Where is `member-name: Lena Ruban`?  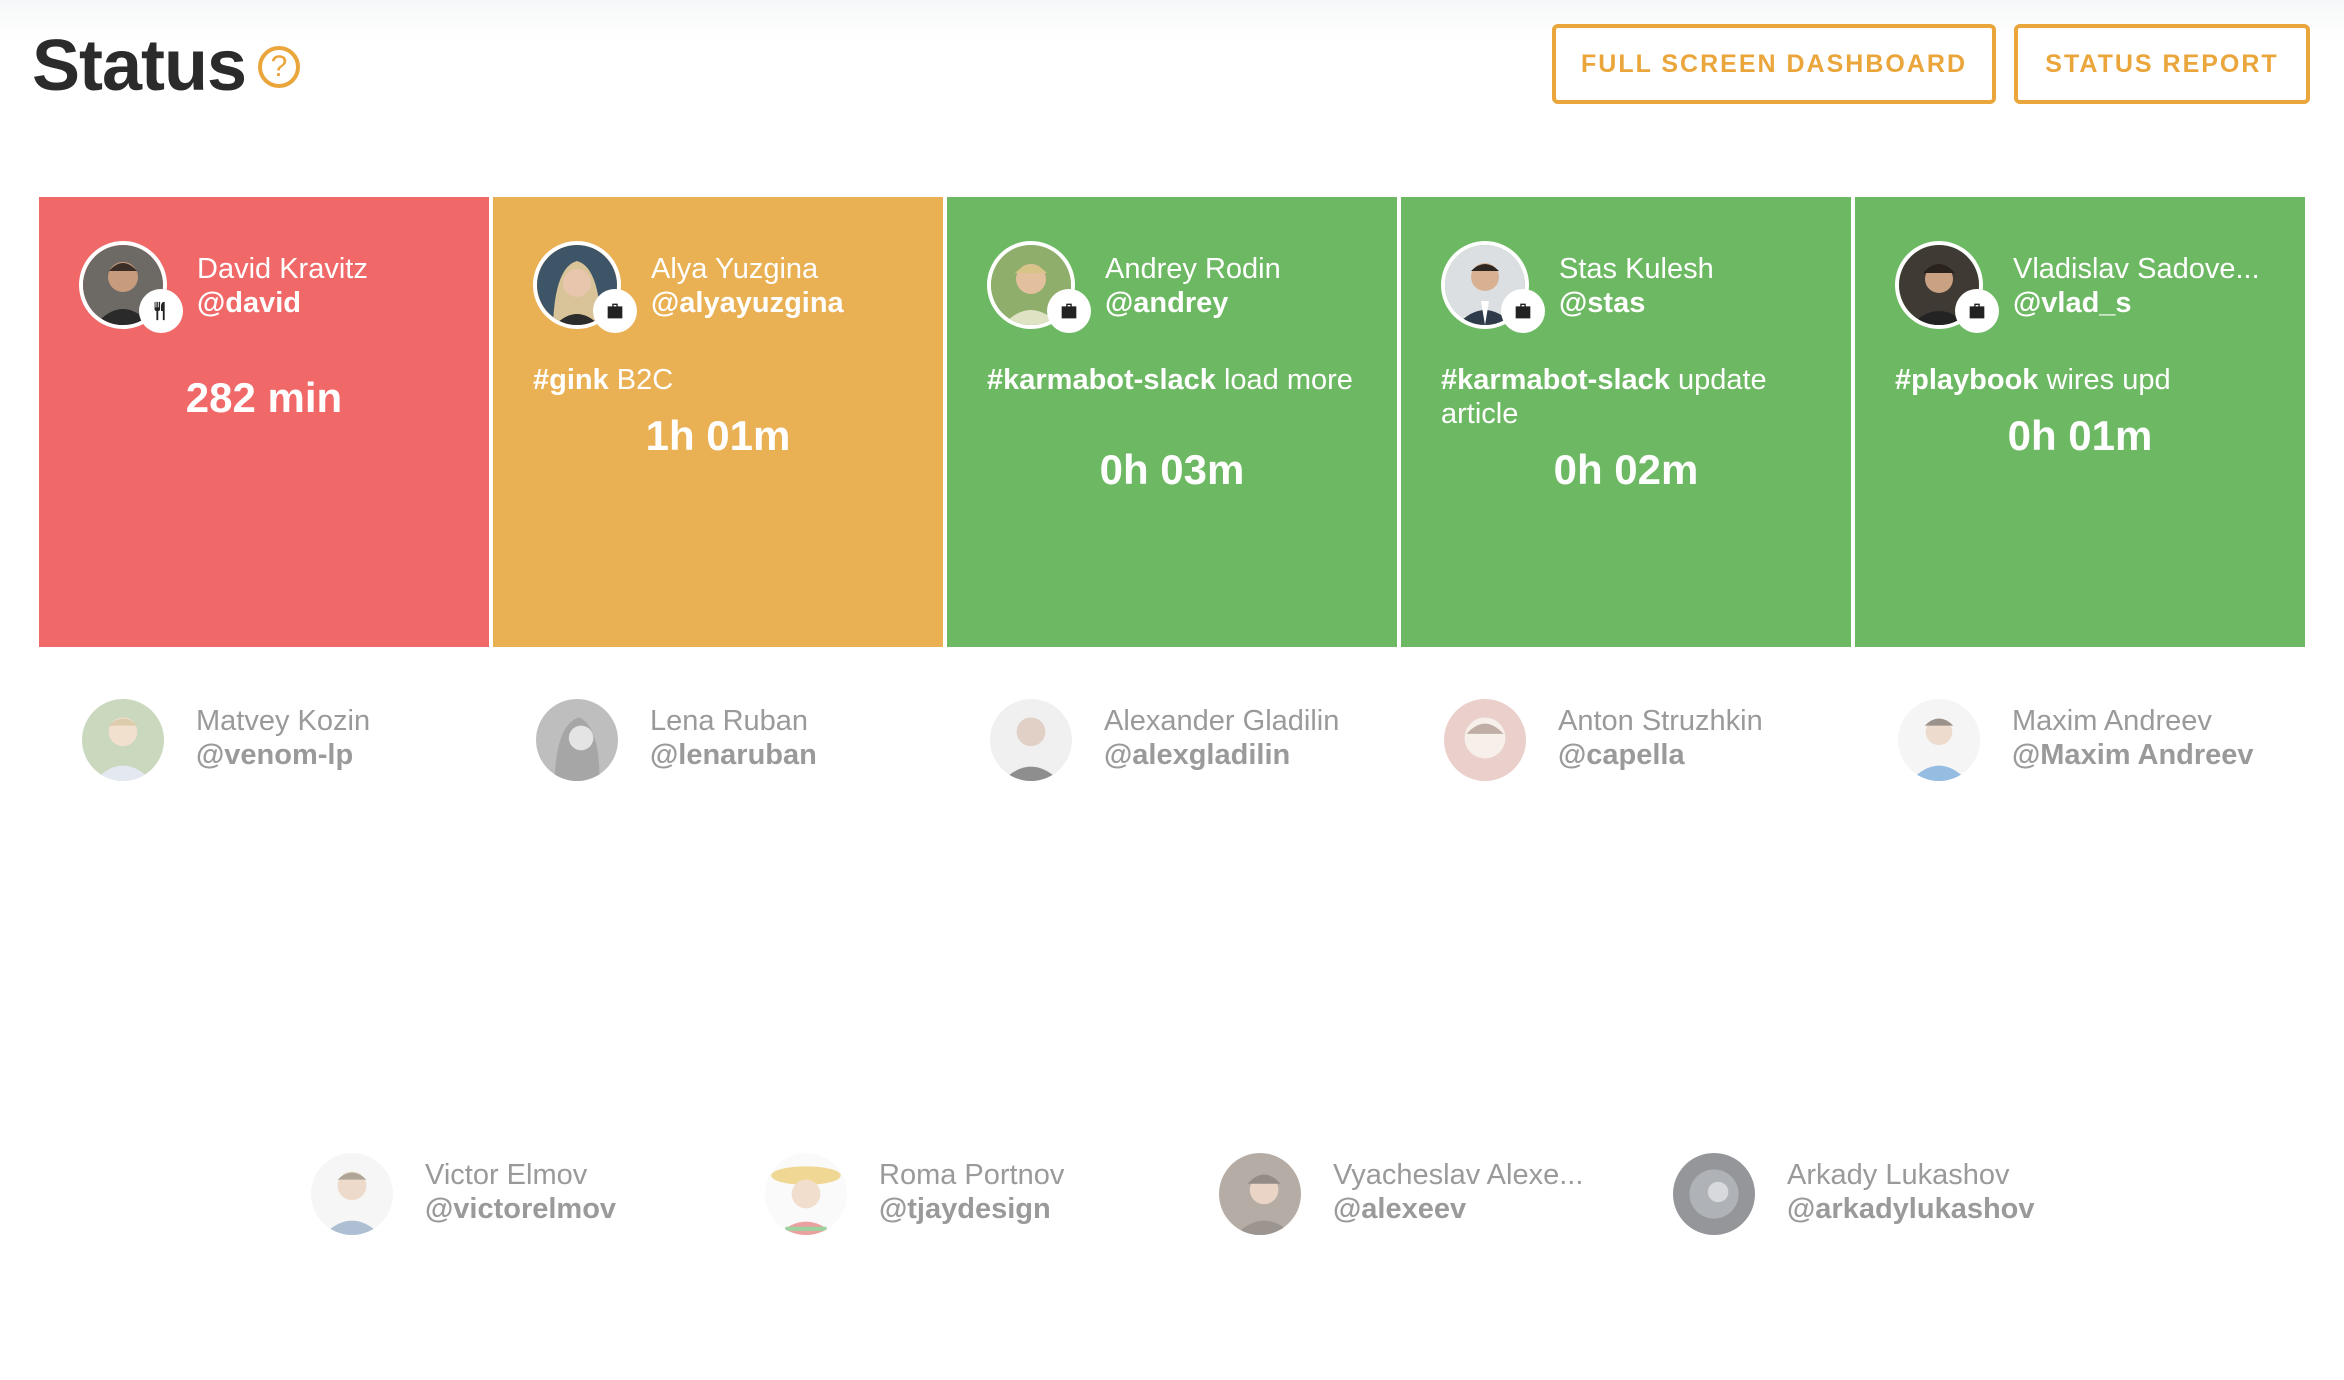
member-name: Lena Ruban is located at coordinates (729, 721).